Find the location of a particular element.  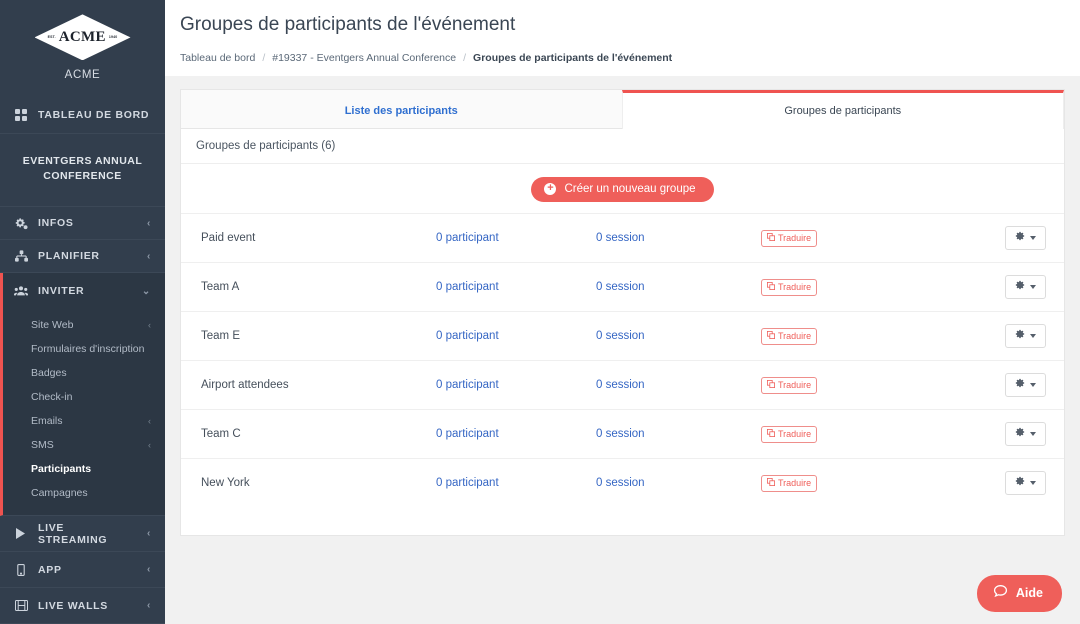

group-name-cell: New York is located at coordinates (225, 483).